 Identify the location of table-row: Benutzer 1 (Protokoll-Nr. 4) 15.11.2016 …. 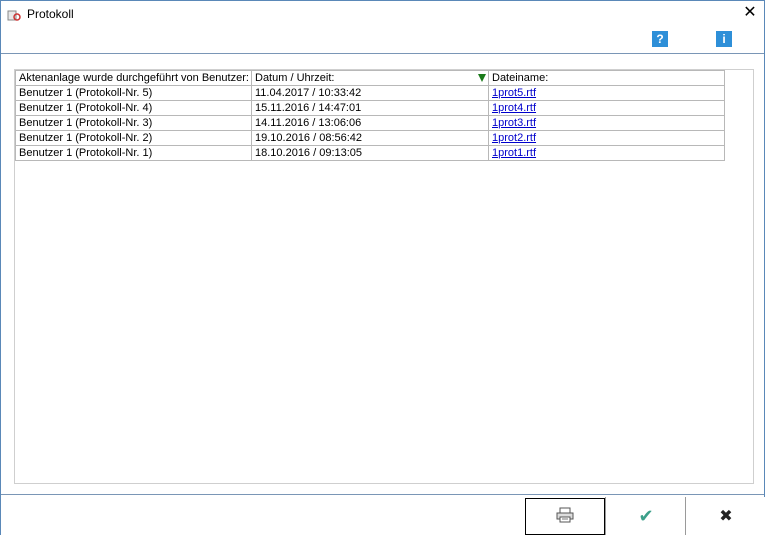
(370, 108).